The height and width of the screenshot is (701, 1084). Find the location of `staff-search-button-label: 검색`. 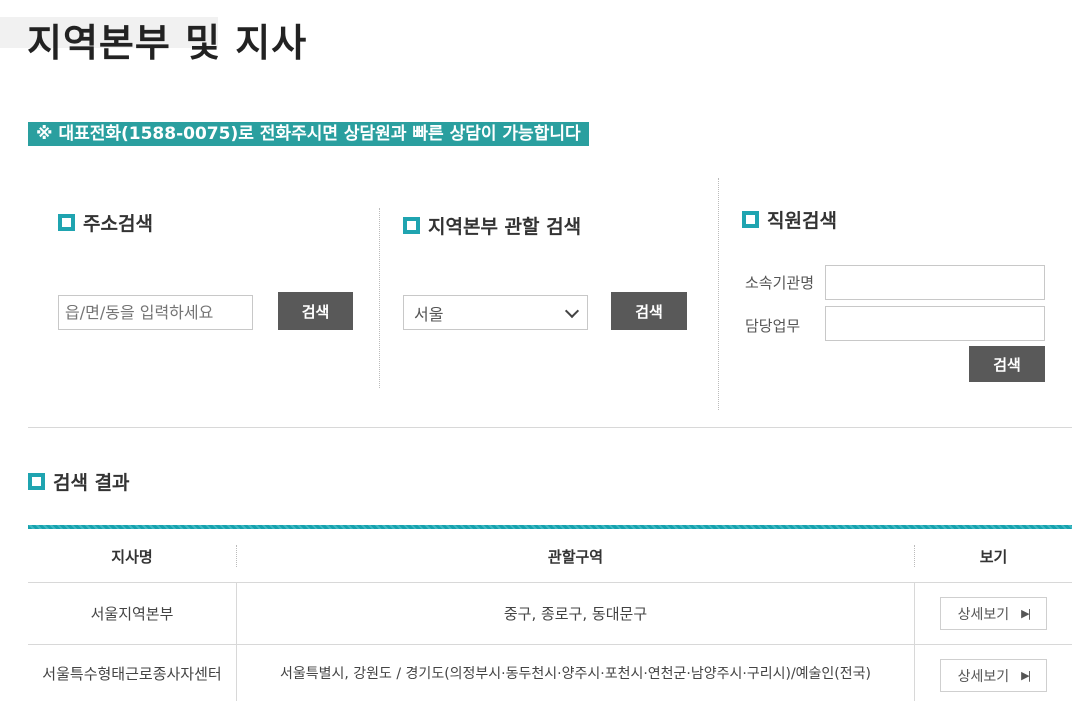

staff-search-button-label: 검색 is located at coordinates (1007, 364).